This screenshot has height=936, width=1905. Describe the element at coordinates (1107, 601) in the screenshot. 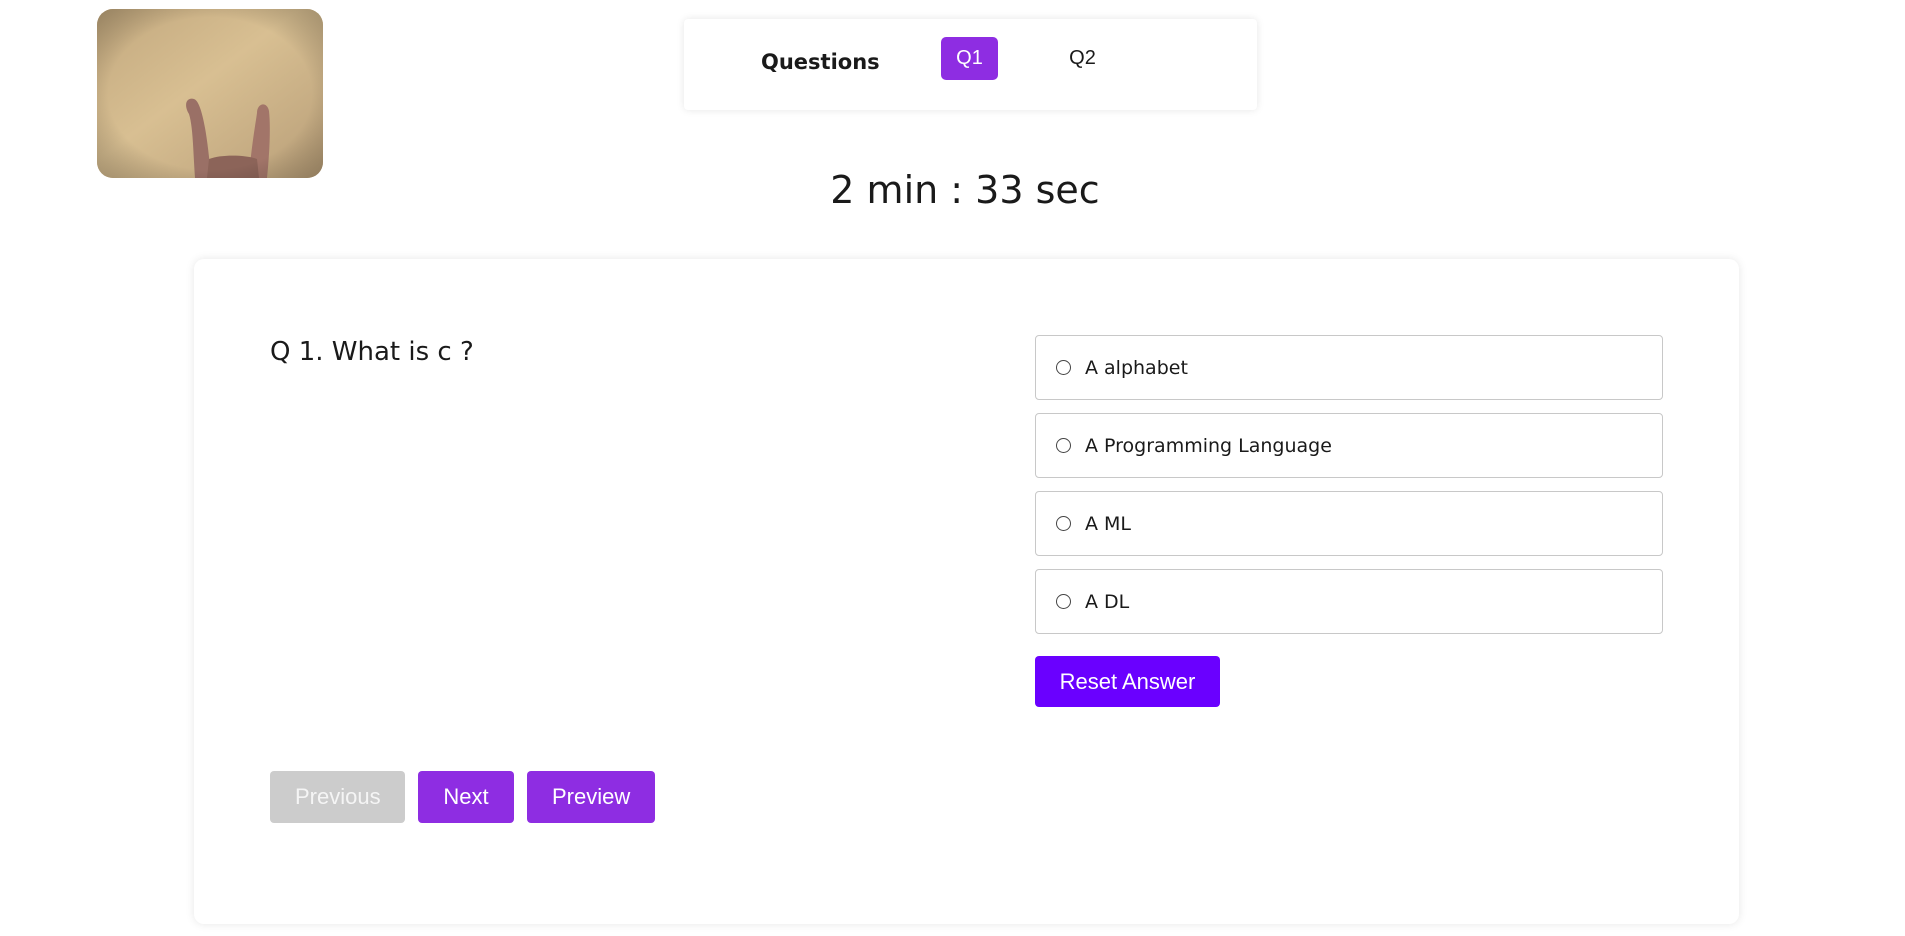

I see `option-label: A DL` at that location.